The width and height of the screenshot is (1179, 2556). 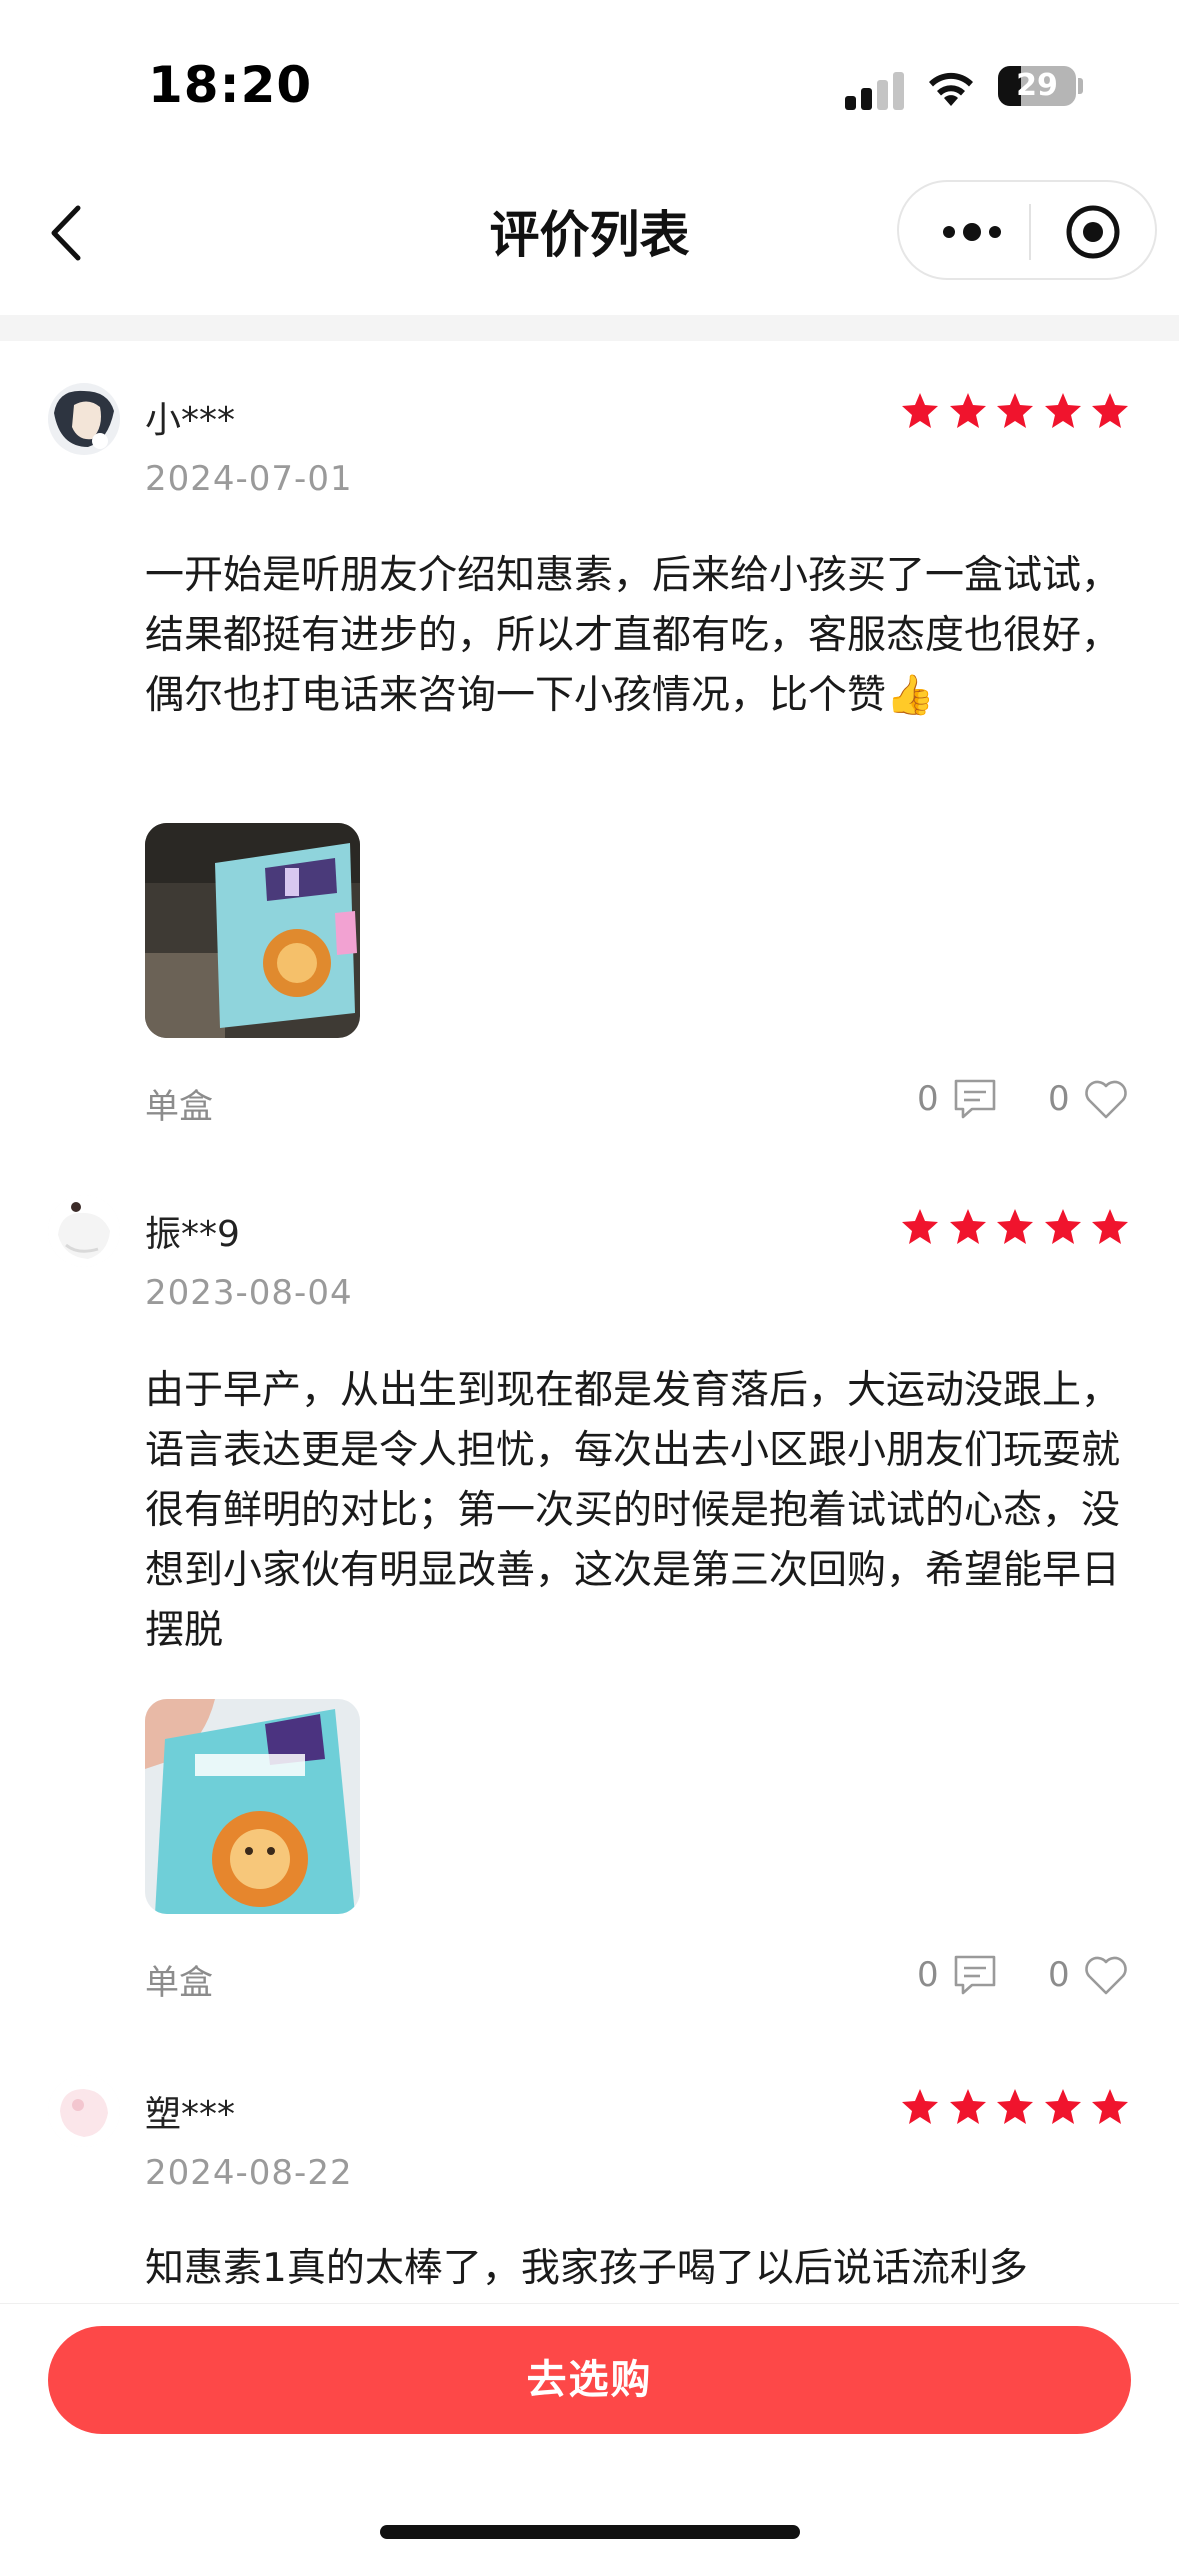 I want to click on review-item: 塑*** 2024-08-22 知惠素1真的太棒了，我家孩子喝了以后说话流利多, so click(x=589, y=2191).